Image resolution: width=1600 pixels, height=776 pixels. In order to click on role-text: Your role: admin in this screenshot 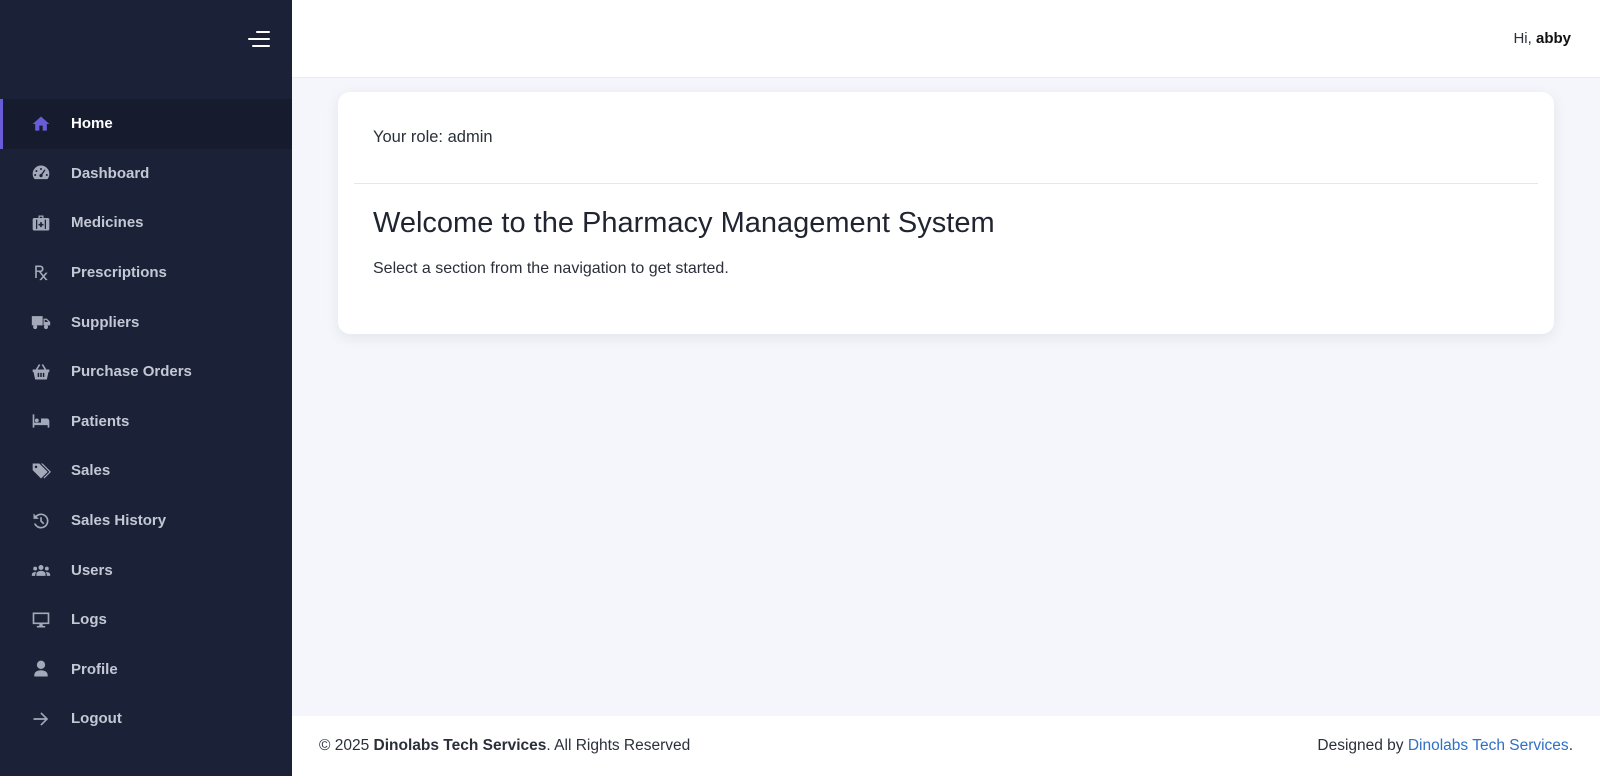, I will do `click(433, 137)`.